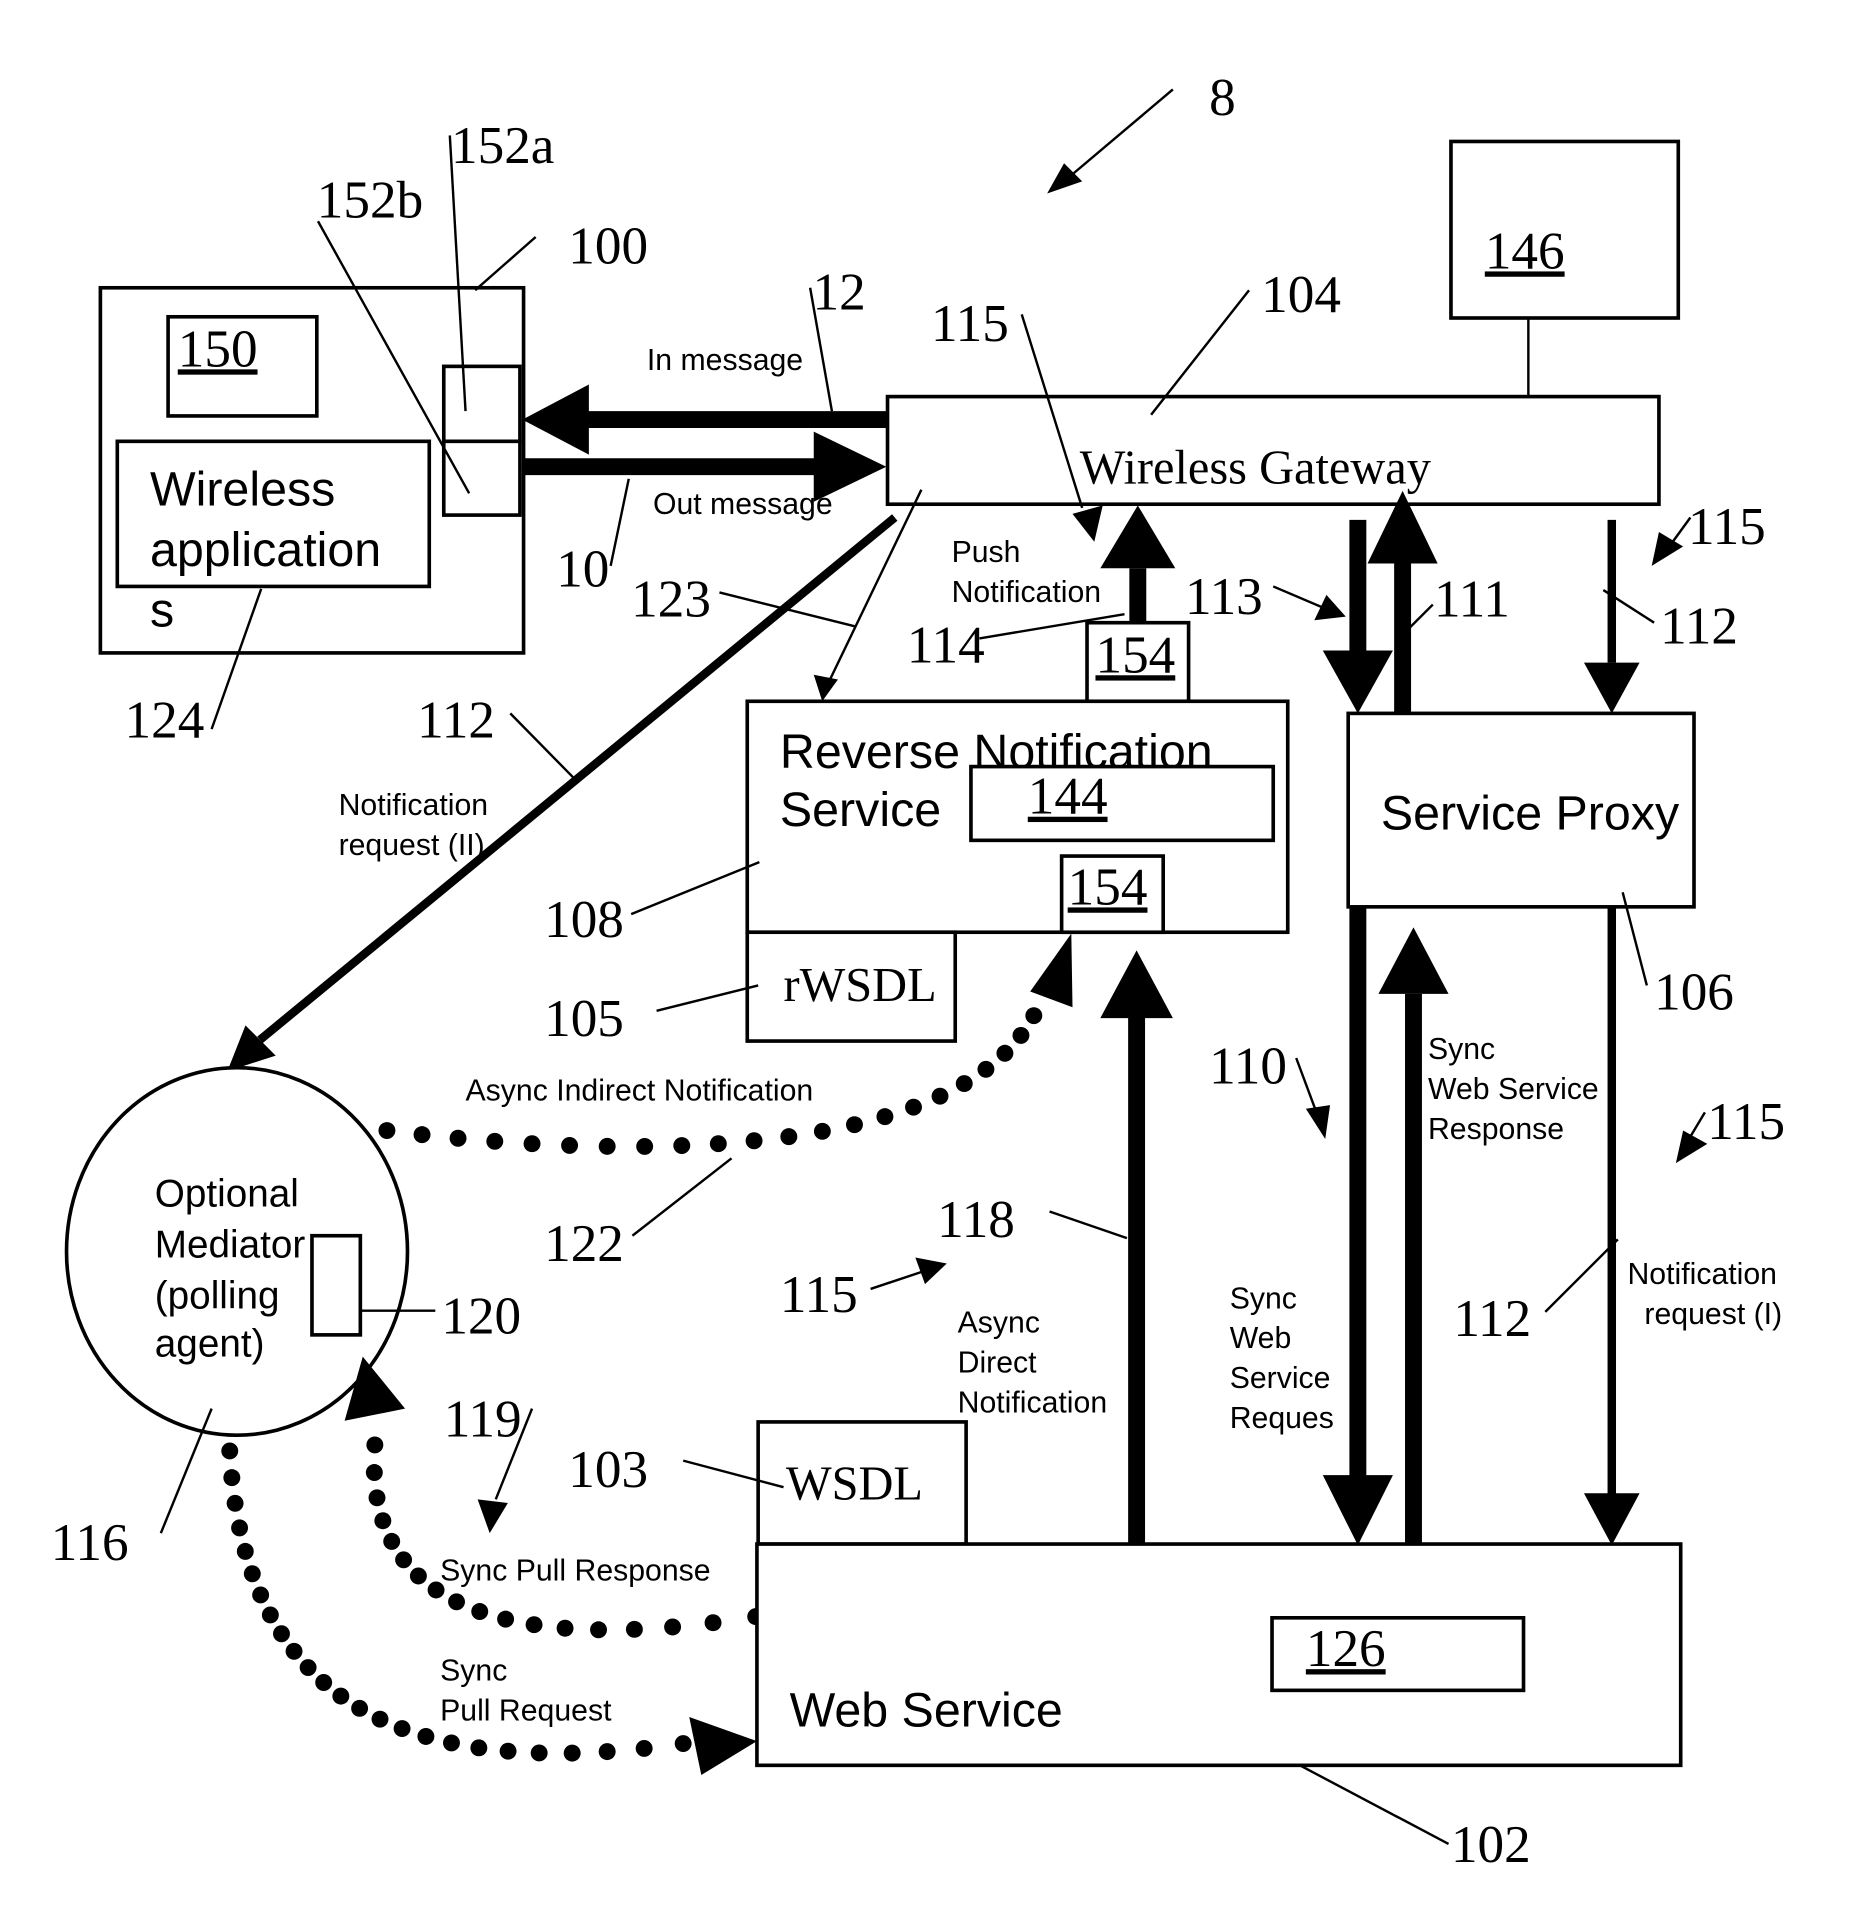 The image size is (1850, 1908). What do you see at coordinates (860, 985) in the screenshot?
I see `rwsdl-label: rWSDL` at bounding box center [860, 985].